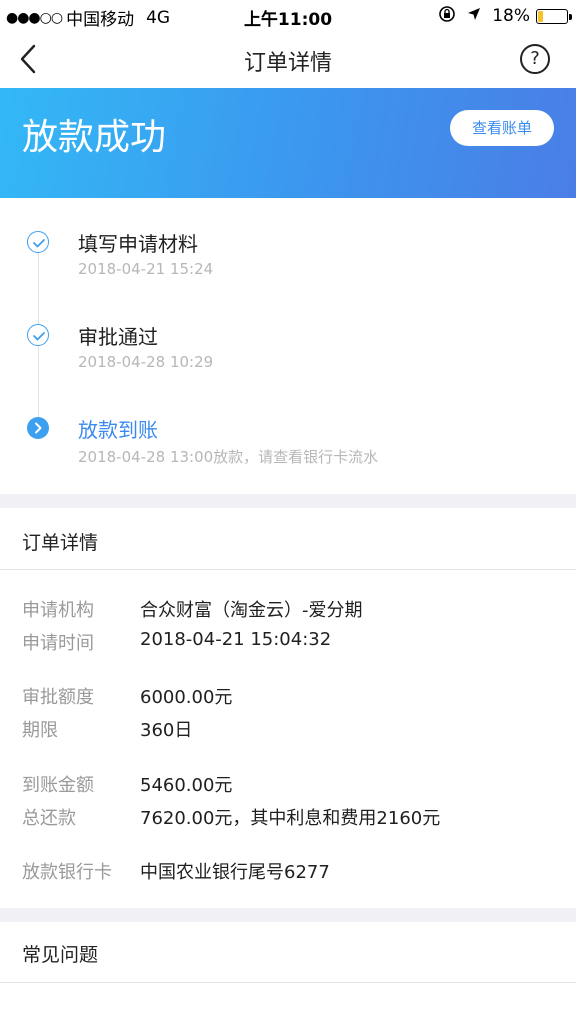 Image resolution: width=576 pixels, height=1024 pixels. I want to click on status-bar: ●●●○○ 中国移动 4G 上午11:00 18%, so click(288, 15).